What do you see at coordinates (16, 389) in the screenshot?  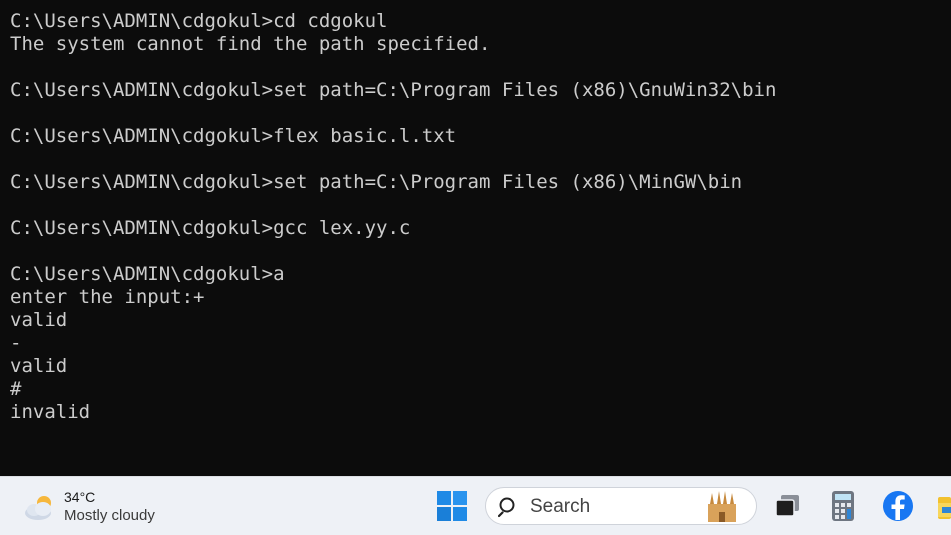 I see `terminal-line: #` at bounding box center [16, 389].